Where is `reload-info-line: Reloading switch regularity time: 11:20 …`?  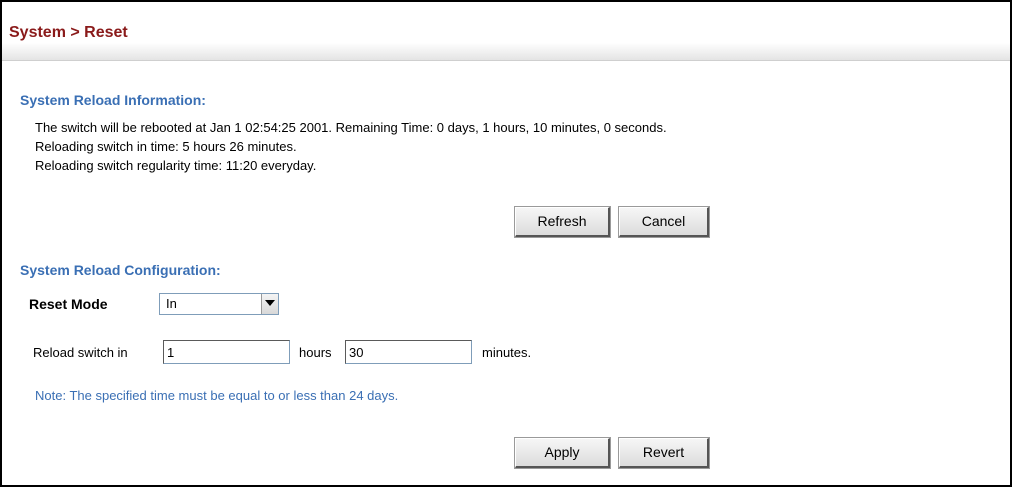
reload-info-line: Reloading switch regularity time: 11:20 … is located at coordinates (176, 165).